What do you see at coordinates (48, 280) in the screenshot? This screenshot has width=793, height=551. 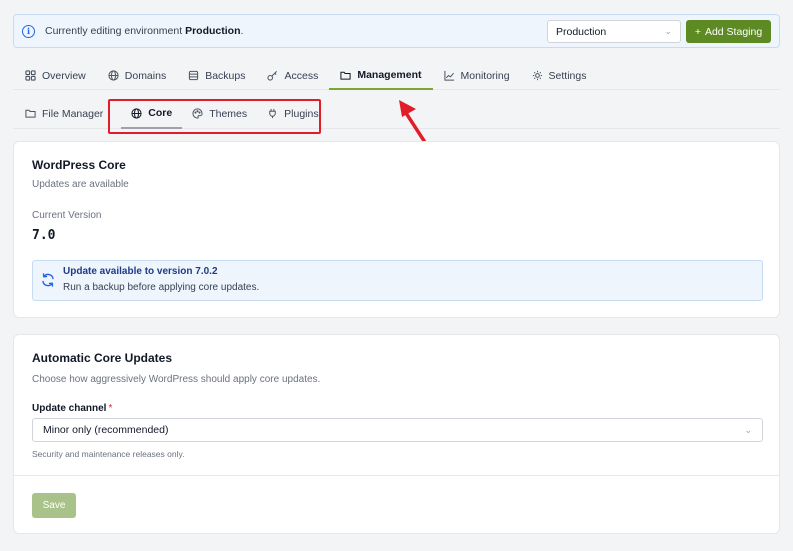 I see `refresh-icon` at bounding box center [48, 280].